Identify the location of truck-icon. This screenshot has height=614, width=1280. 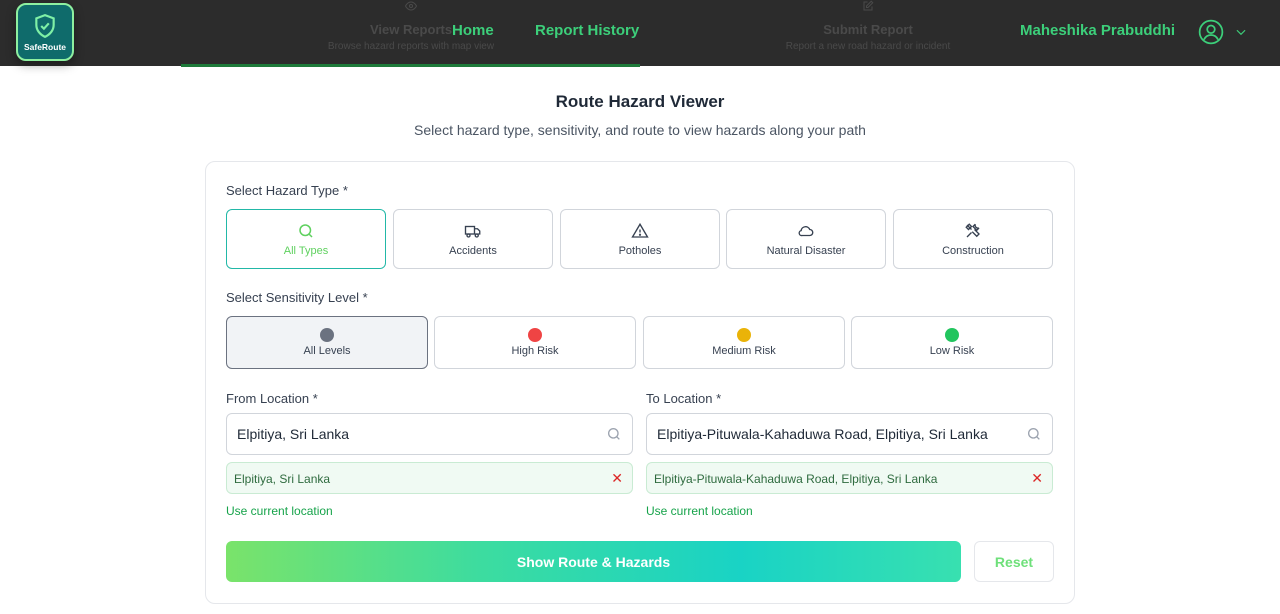
(472, 231).